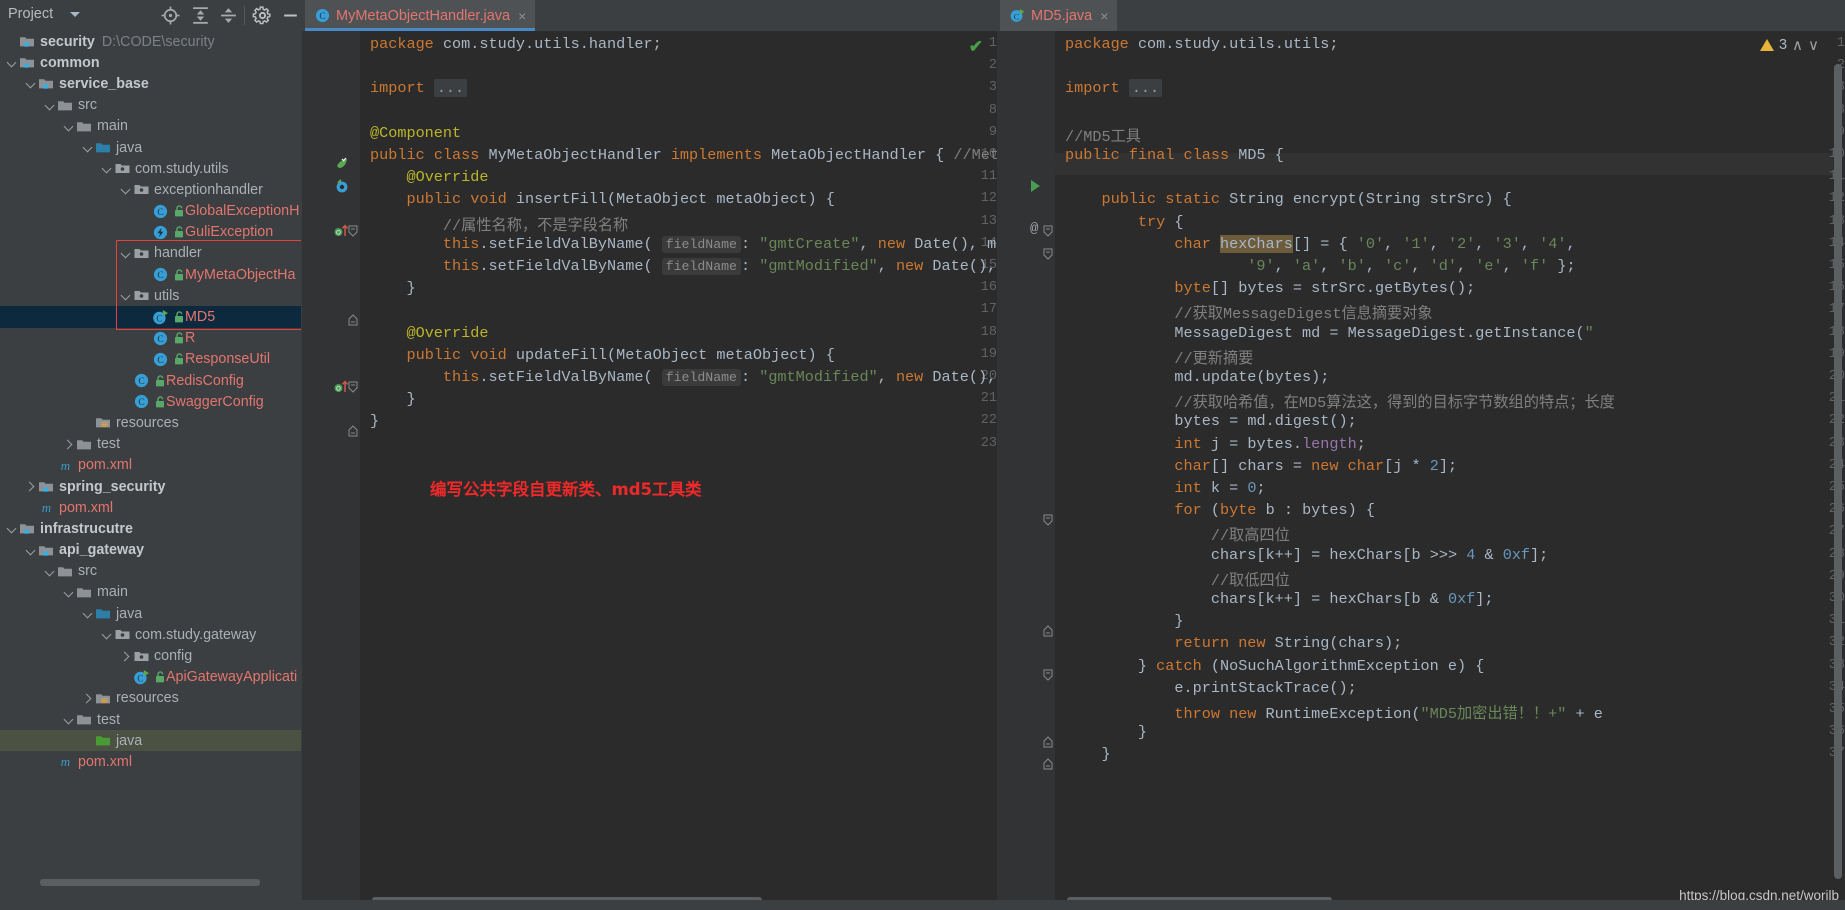  What do you see at coordinates (1202, 44) in the screenshot?
I see `code-line: package com.study.utils.utils;` at bounding box center [1202, 44].